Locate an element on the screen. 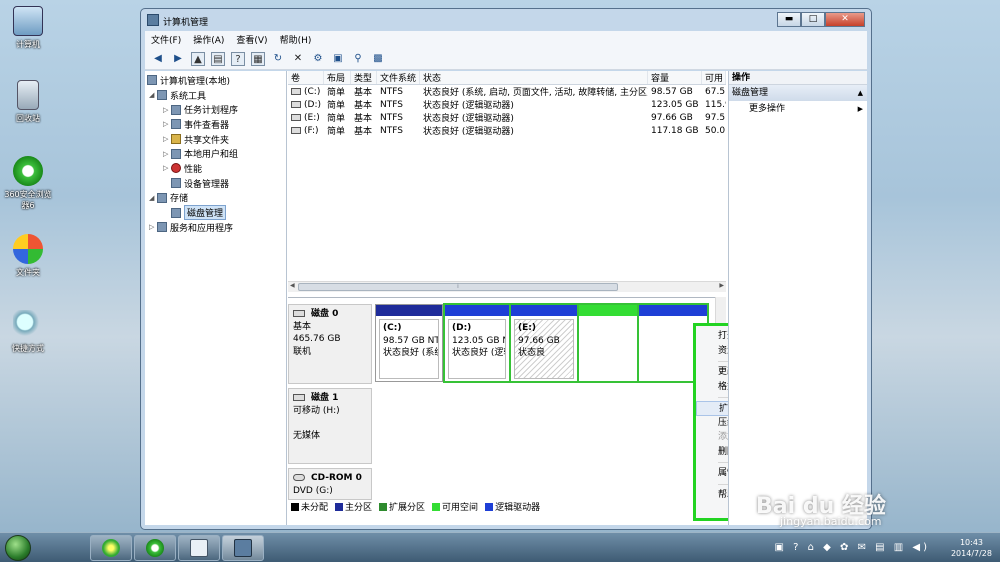 The height and width of the screenshot is (562, 1000). computer-management-icon is located at coordinates (243, 548).